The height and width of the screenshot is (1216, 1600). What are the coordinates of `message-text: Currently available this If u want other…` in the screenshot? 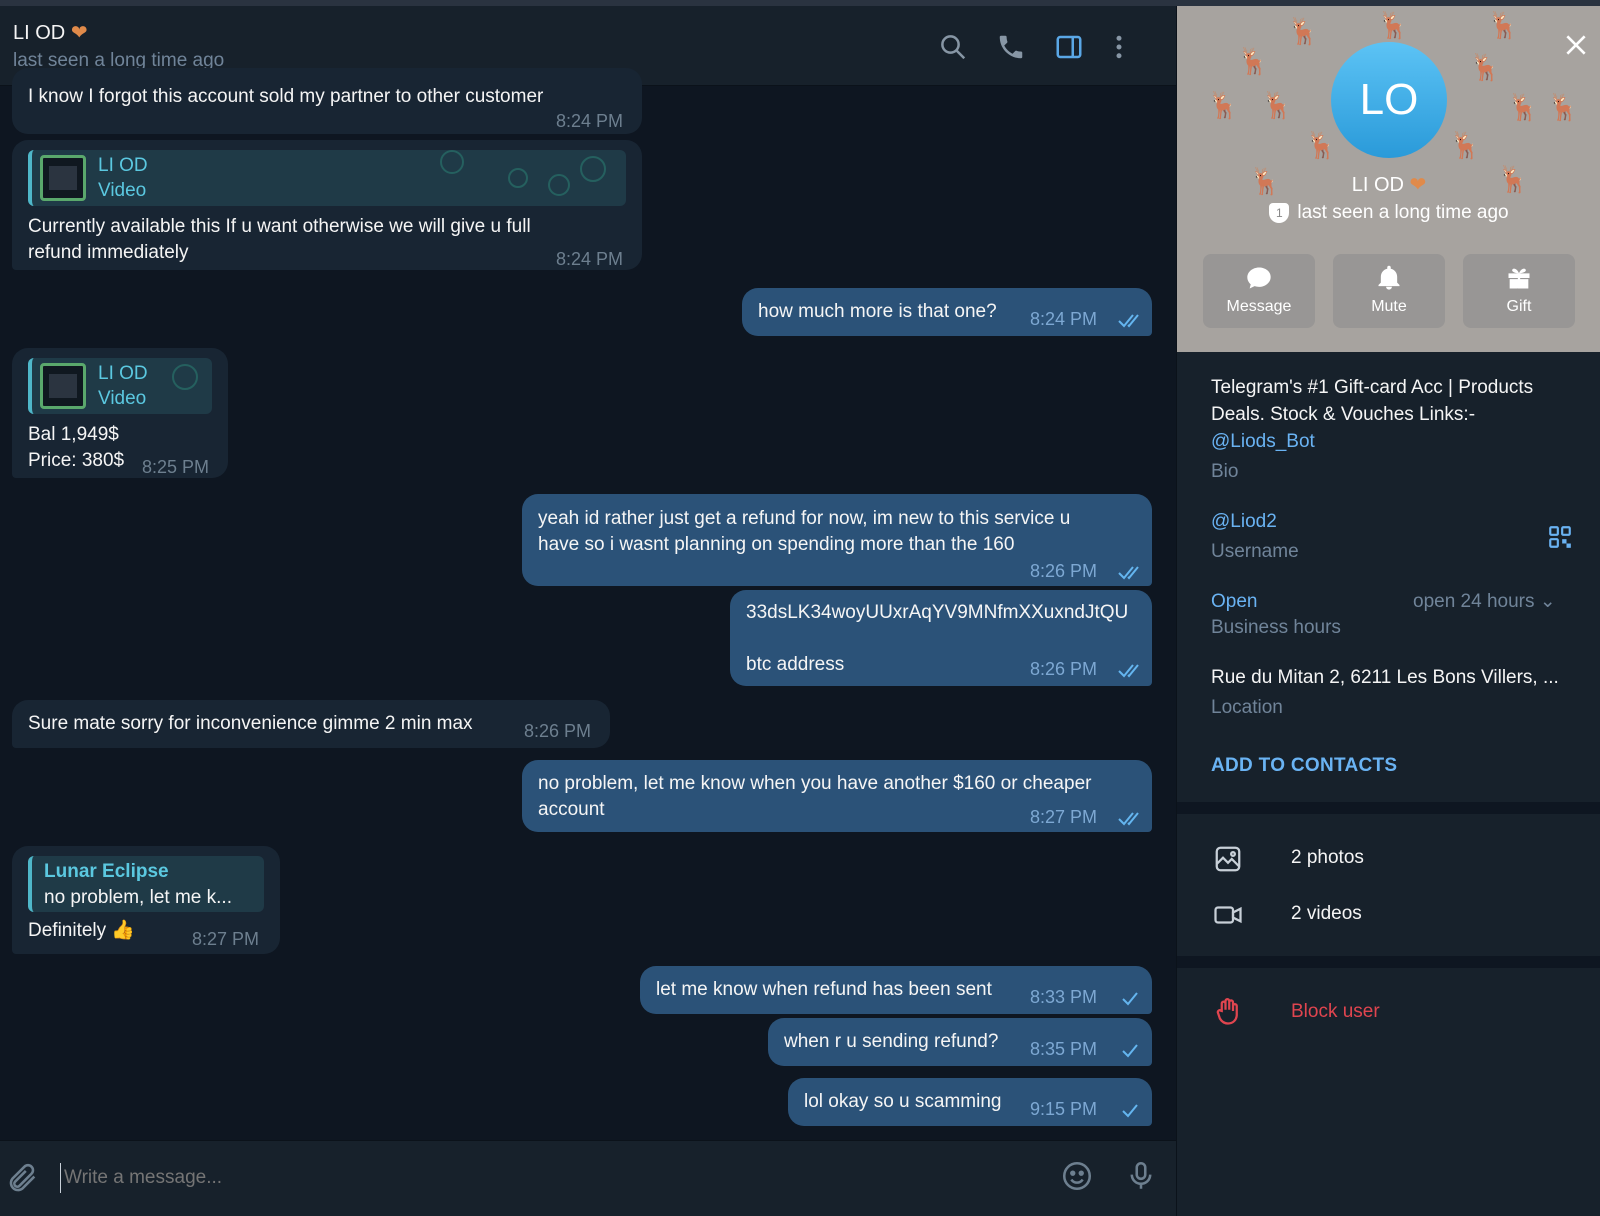 It's located at (279, 239).